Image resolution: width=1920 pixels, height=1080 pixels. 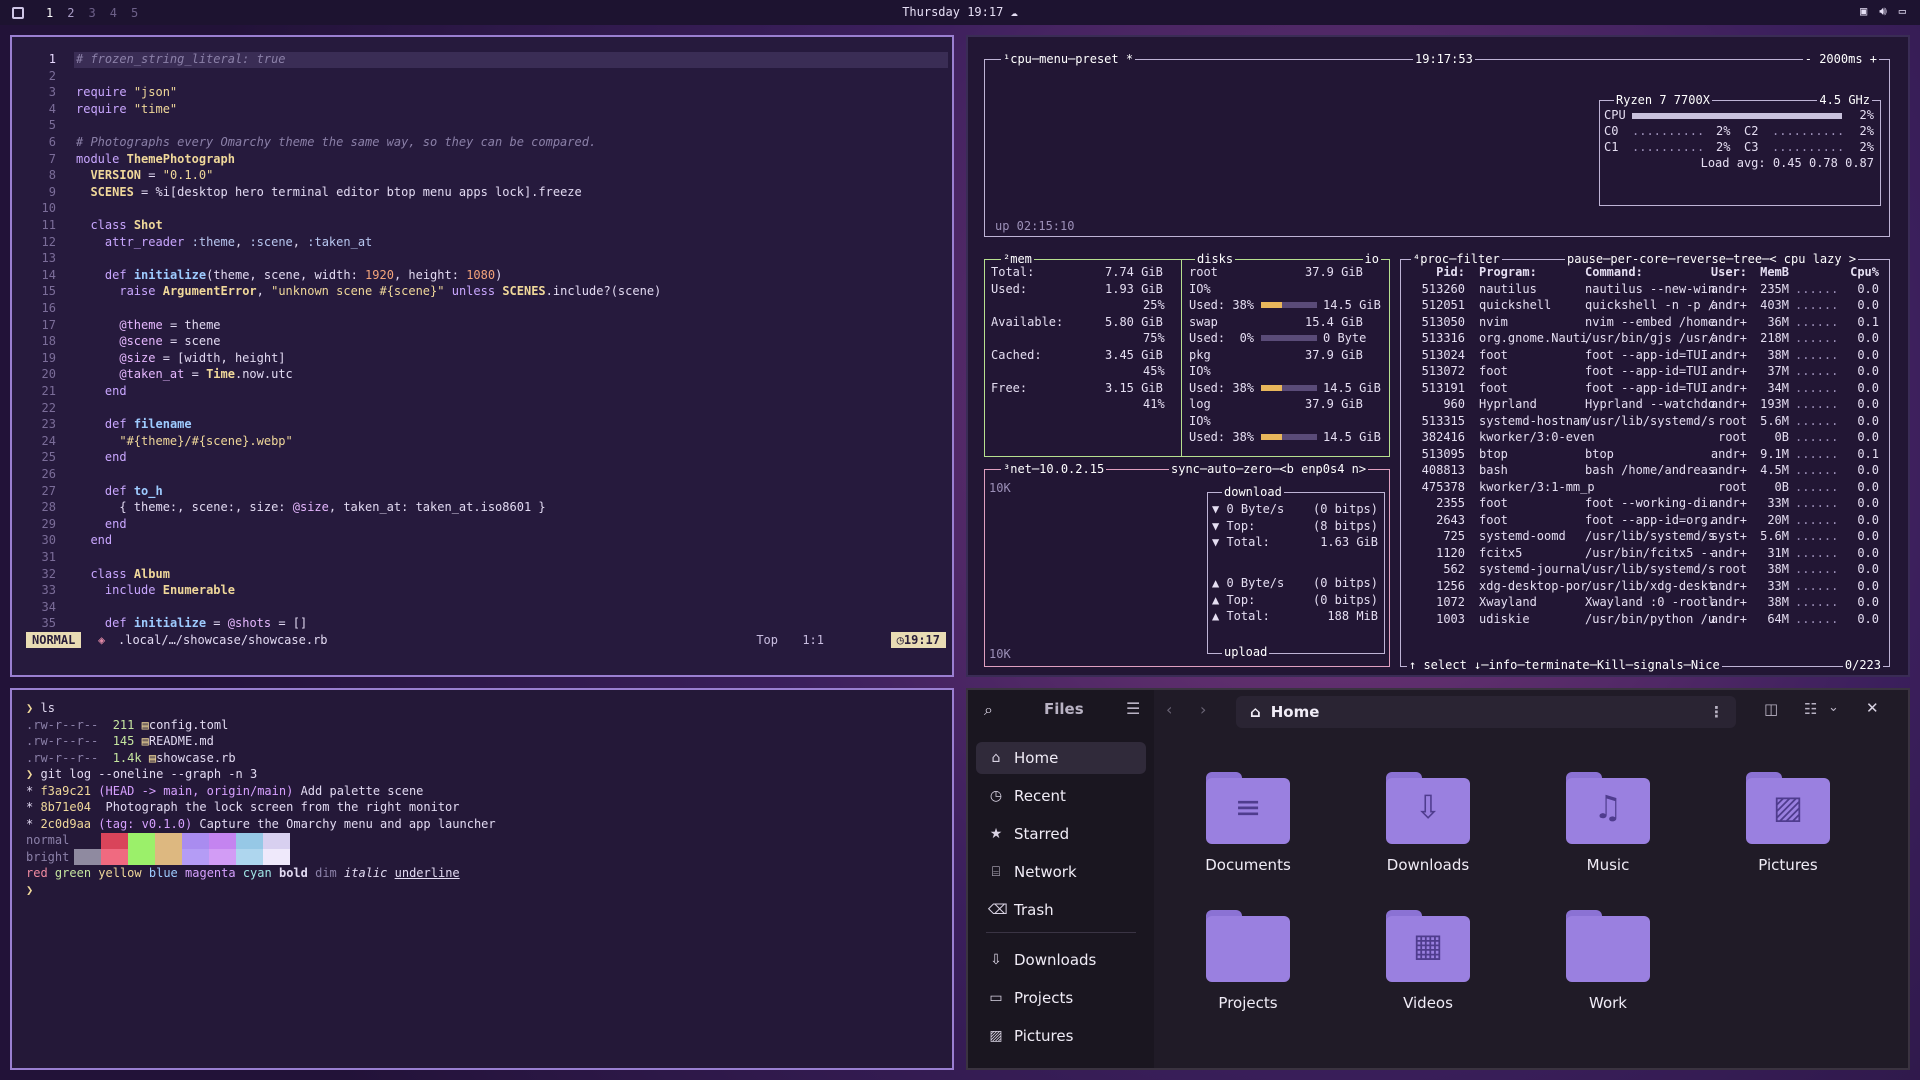 What do you see at coordinates (482, 391) in the screenshot?
I see `code-line: 21 end` at bounding box center [482, 391].